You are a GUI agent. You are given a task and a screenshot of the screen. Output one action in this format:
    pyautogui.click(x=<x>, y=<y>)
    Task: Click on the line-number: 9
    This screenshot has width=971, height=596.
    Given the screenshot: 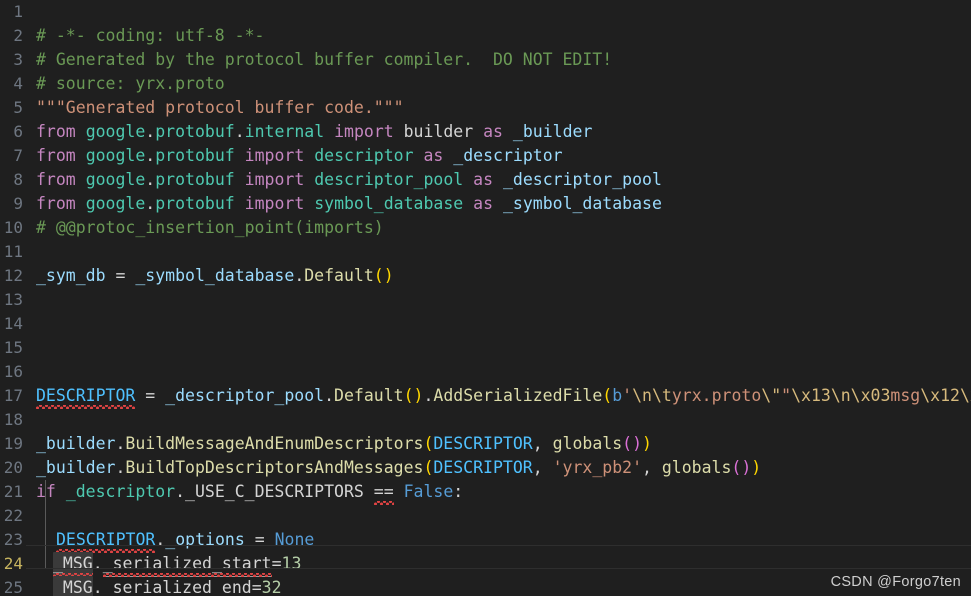 What is the action you would take?
    pyautogui.click(x=18, y=203)
    